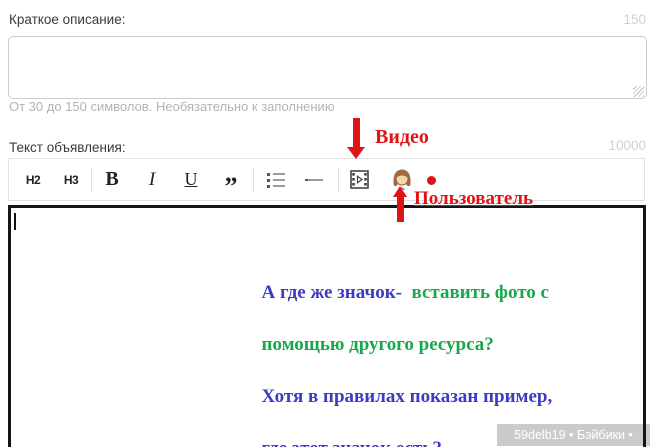  I want to click on resize-handle-icon, so click(638, 91).